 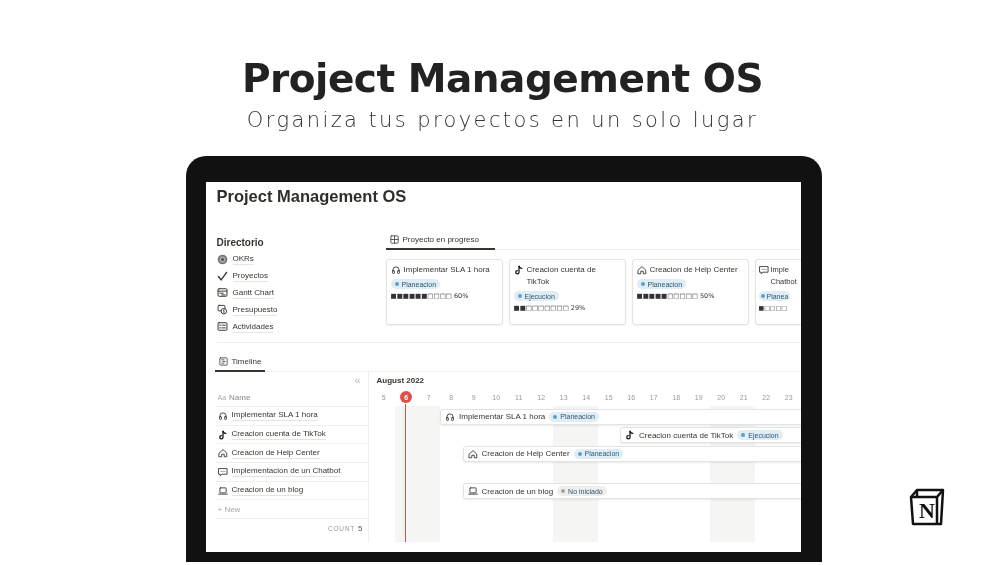 What do you see at coordinates (502, 120) in the screenshot?
I see `subtitle: Organiza tus proyectos en un solo lugar` at bounding box center [502, 120].